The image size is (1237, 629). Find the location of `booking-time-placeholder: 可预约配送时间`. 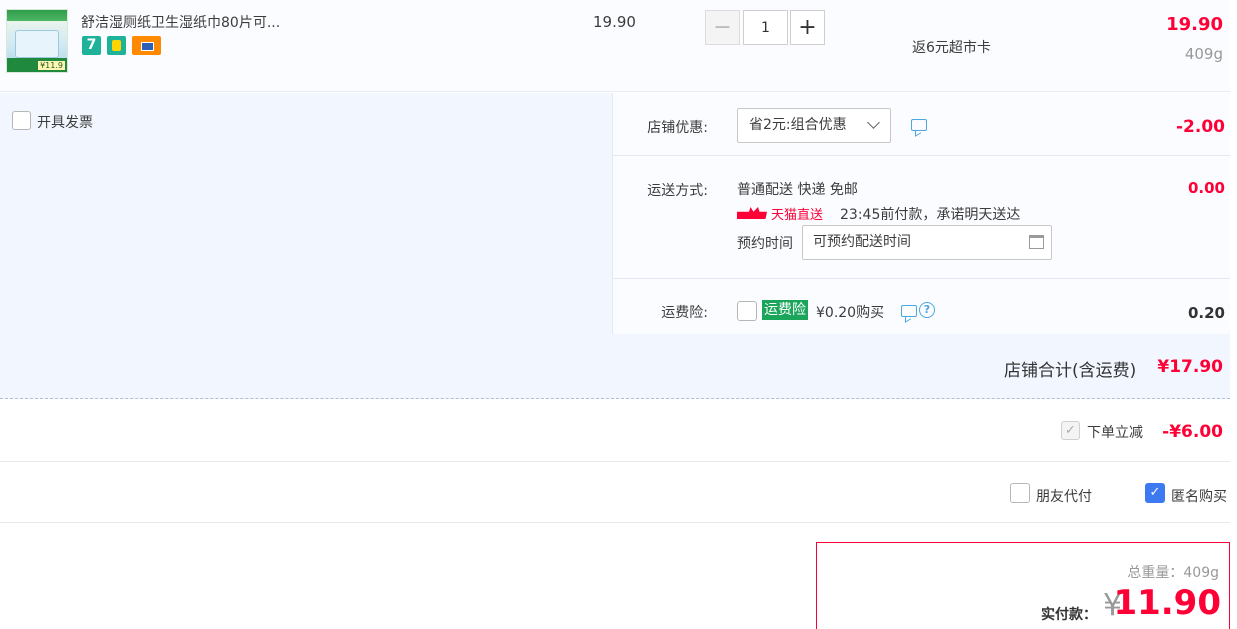

booking-time-placeholder: 可预约配送时间 is located at coordinates (862, 242).